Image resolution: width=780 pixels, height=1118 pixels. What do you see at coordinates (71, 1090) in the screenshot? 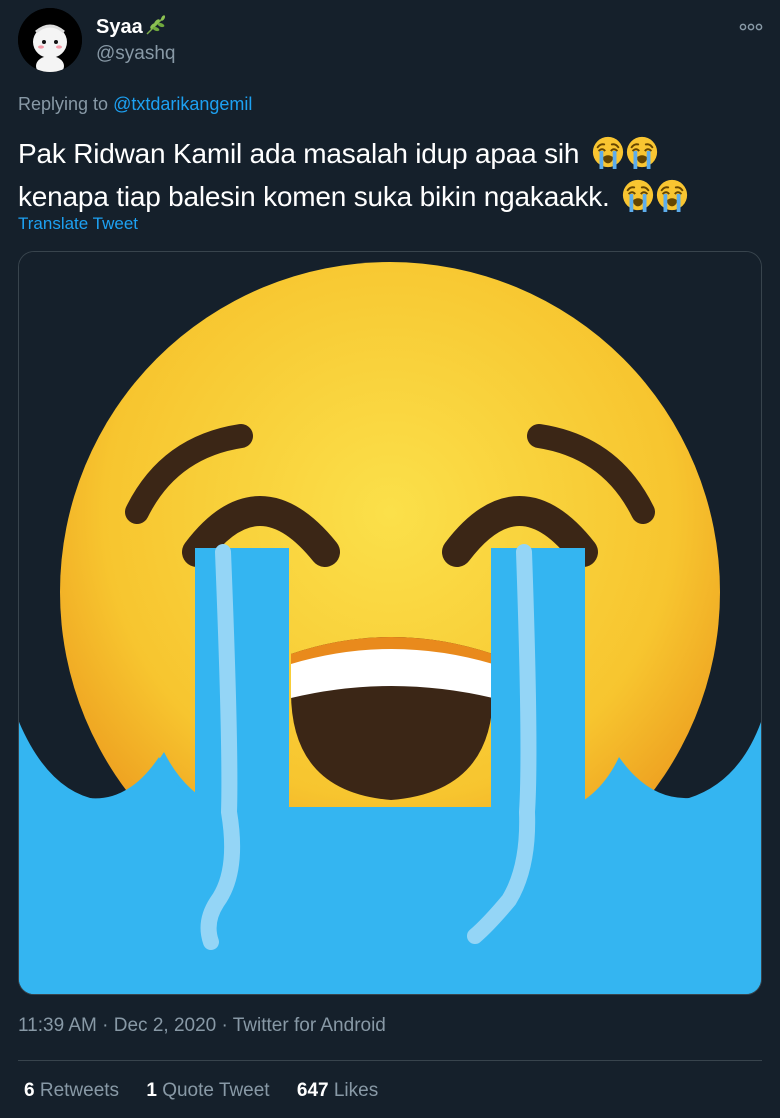
I see `retweets-stat: 6 Retweets` at bounding box center [71, 1090].